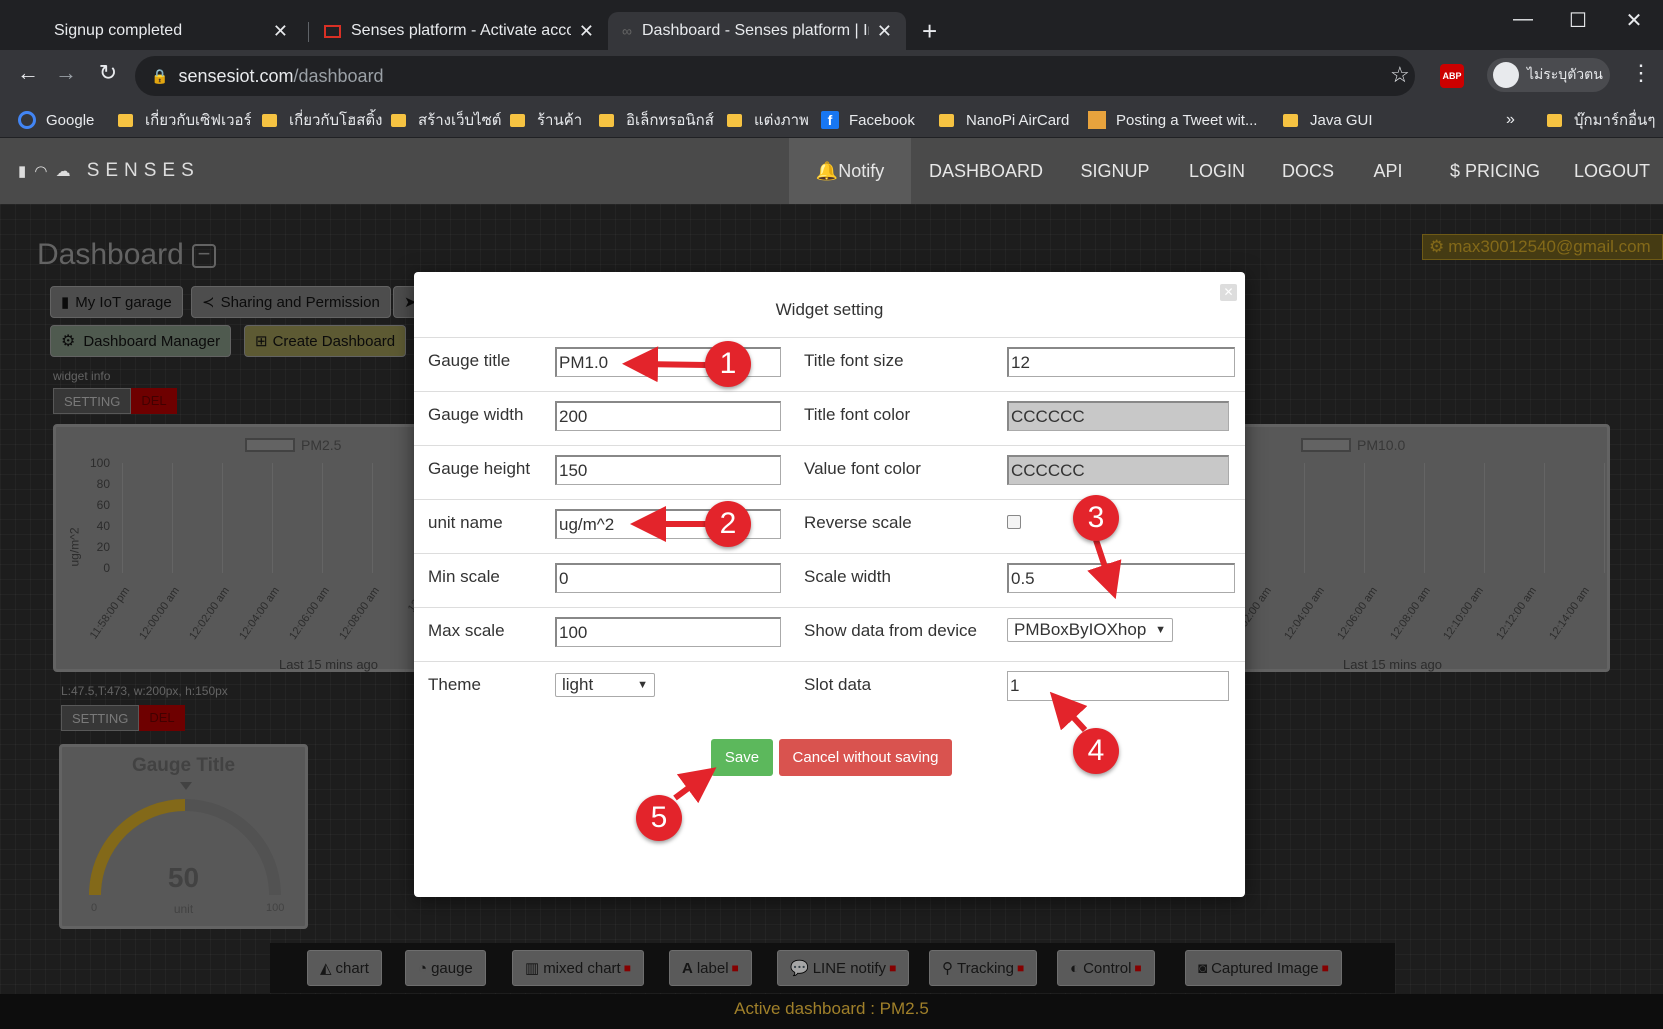 This screenshot has width=1663, height=1029. Describe the element at coordinates (830, 120) in the screenshot. I see `facebook-icon: f` at that location.